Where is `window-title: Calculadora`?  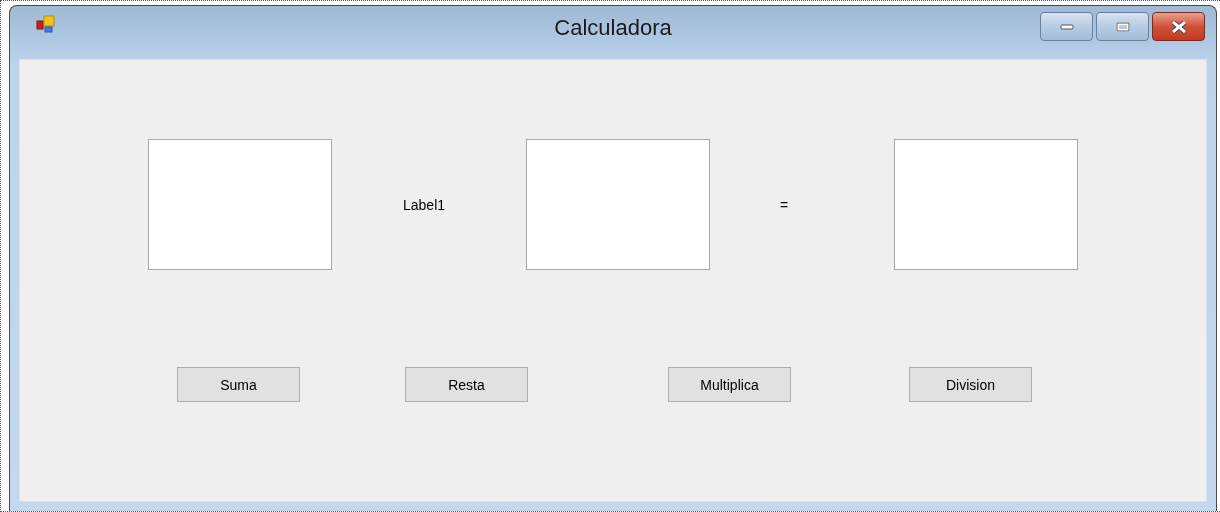 window-title: Calculadora is located at coordinates (613, 28).